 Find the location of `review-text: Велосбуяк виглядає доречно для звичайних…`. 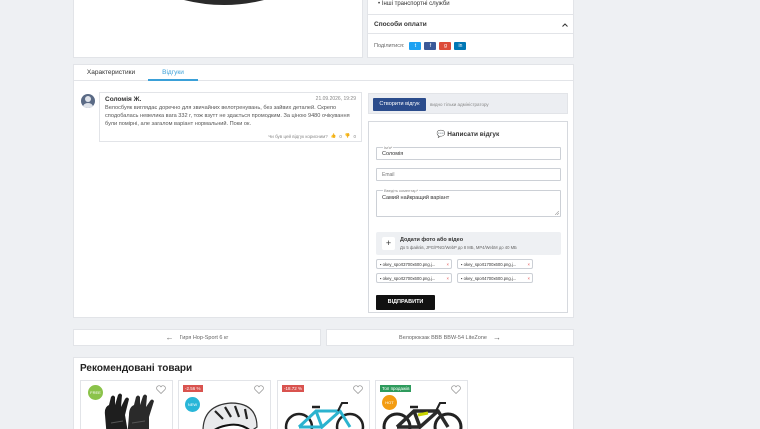

review-text: Велосбуяк виглядає доречно для звичайних… is located at coordinates (227, 116).